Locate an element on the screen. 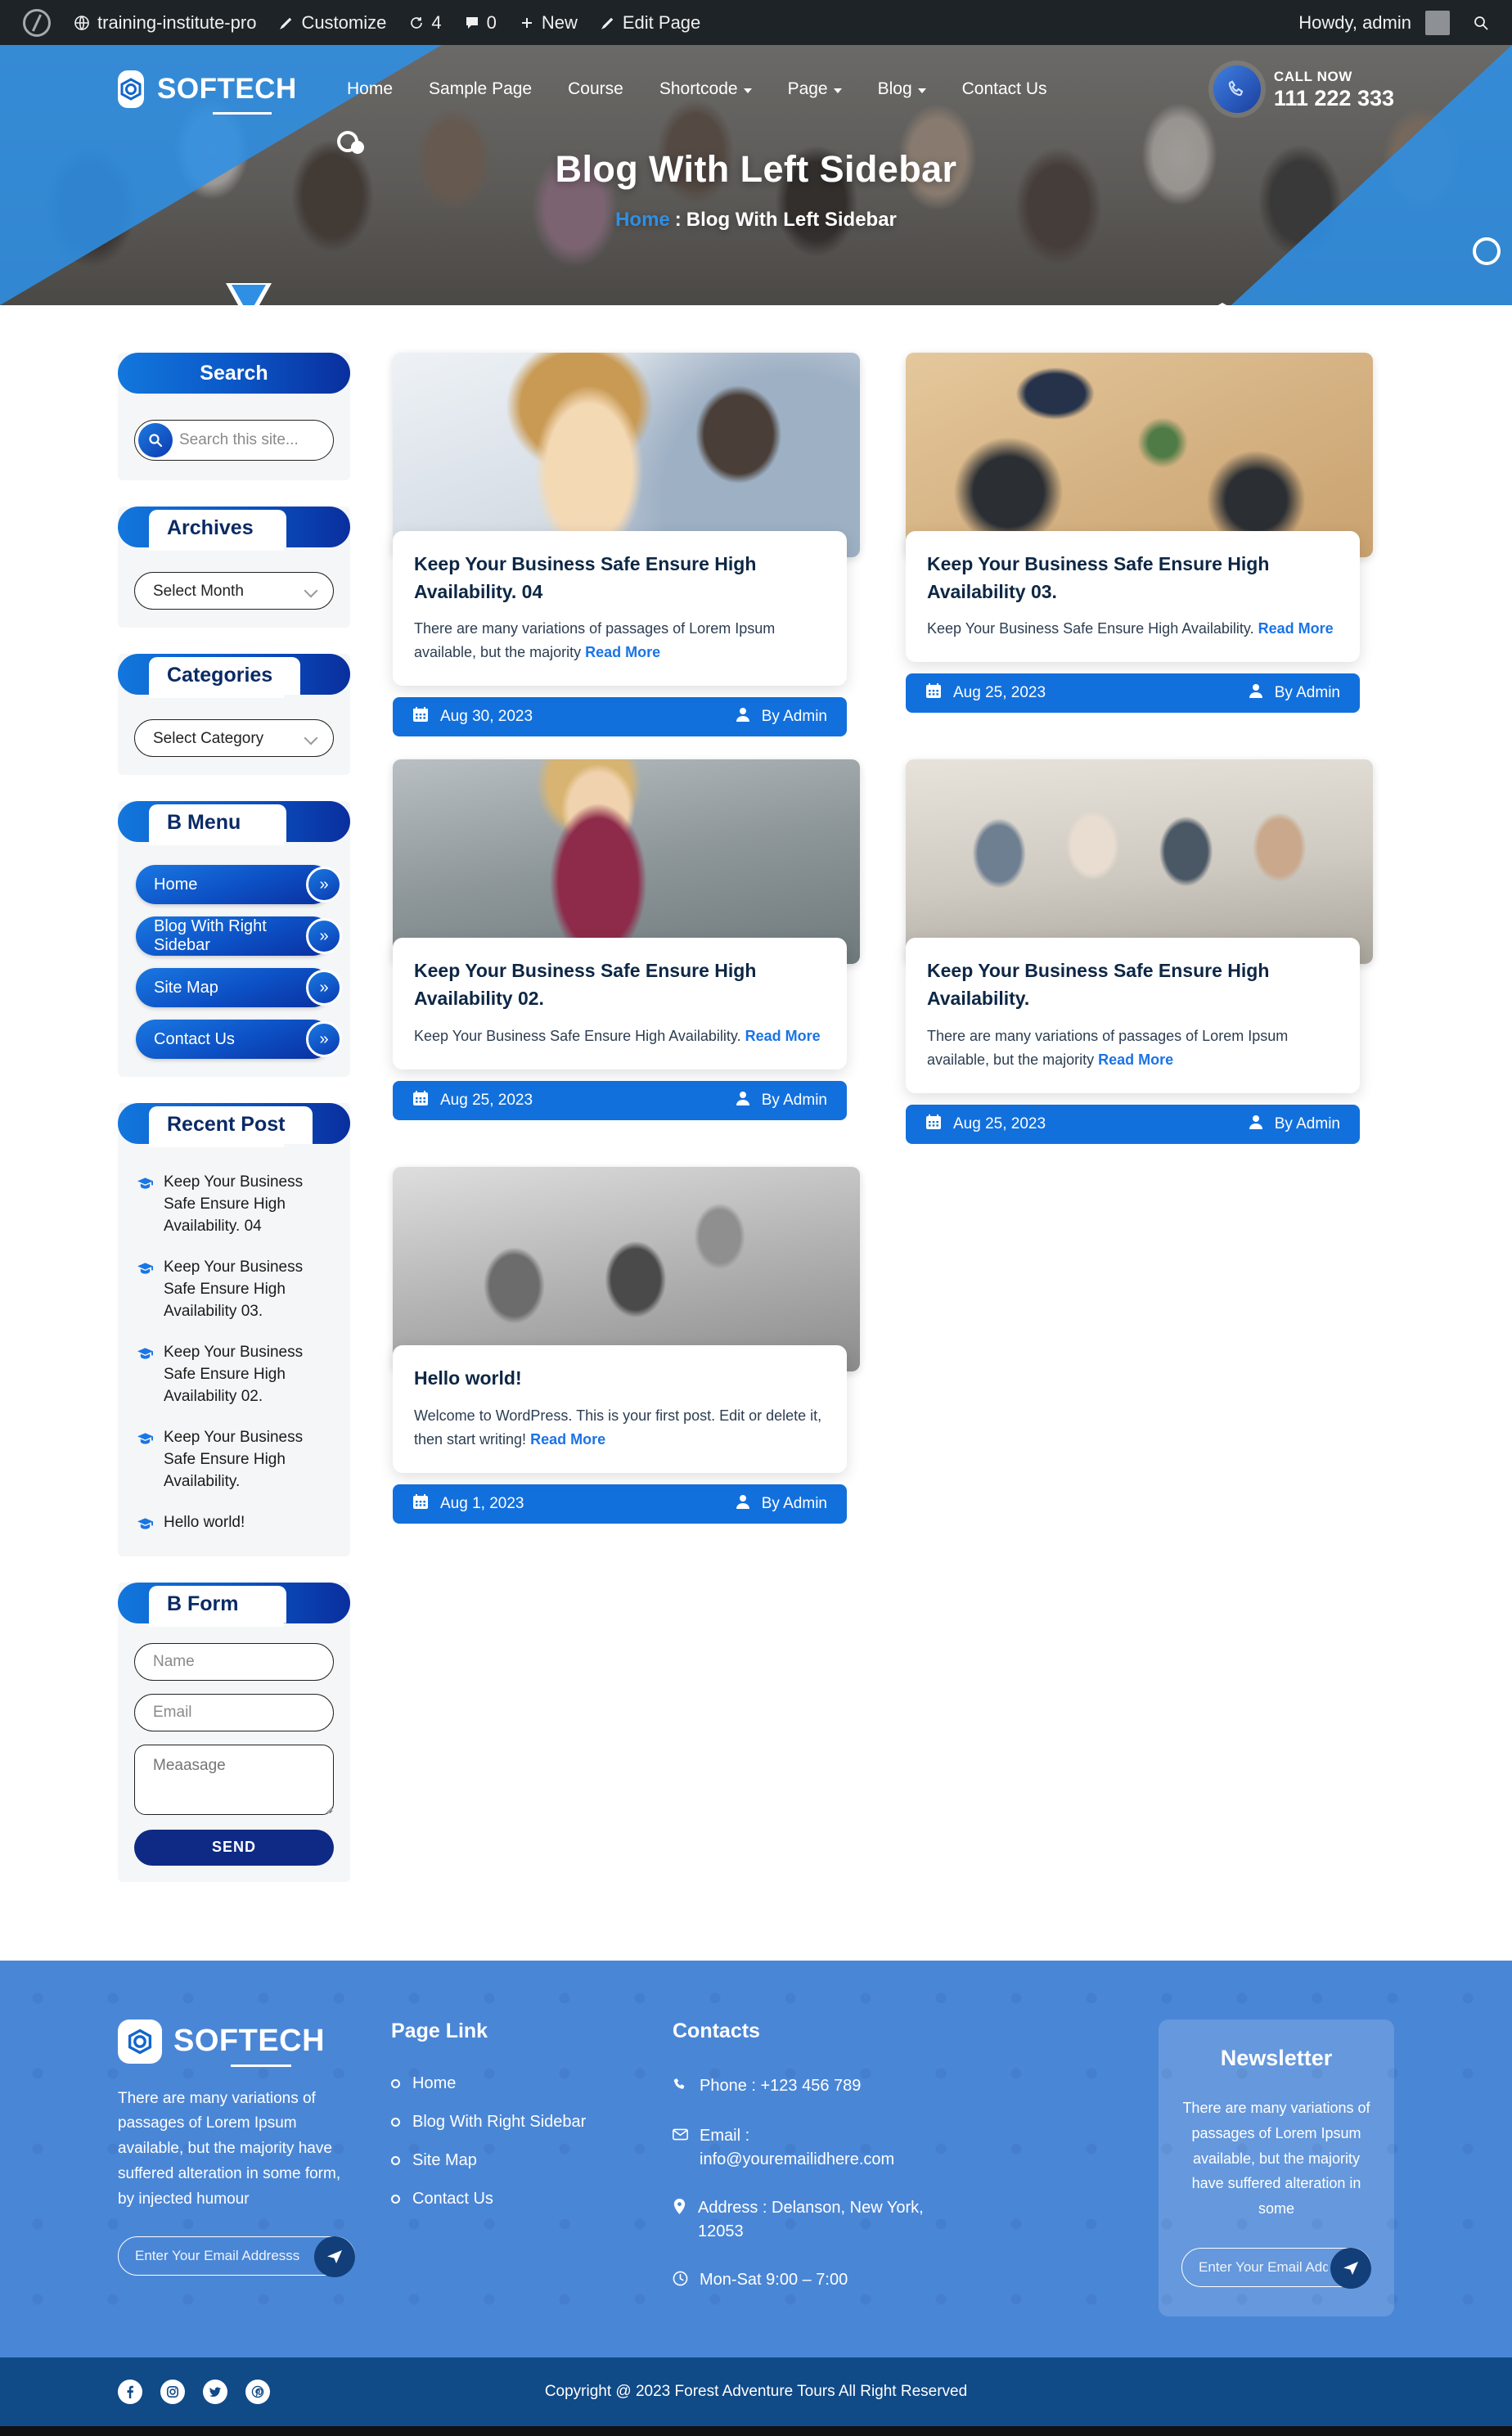 This screenshot has height=2436, width=1512. site-name-menu: training-institute-pro is located at coordinates (165, 22).